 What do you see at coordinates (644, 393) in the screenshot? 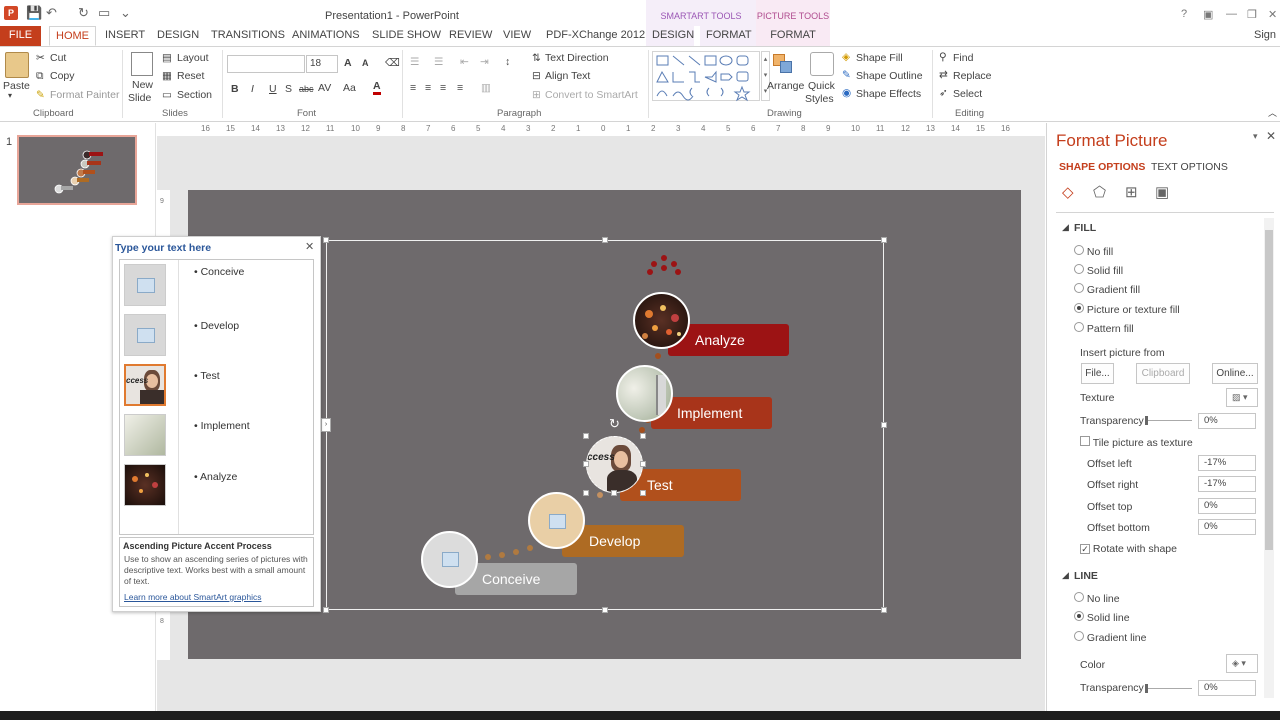
I see `step-picture-implement` at bounding box center [644, 393].